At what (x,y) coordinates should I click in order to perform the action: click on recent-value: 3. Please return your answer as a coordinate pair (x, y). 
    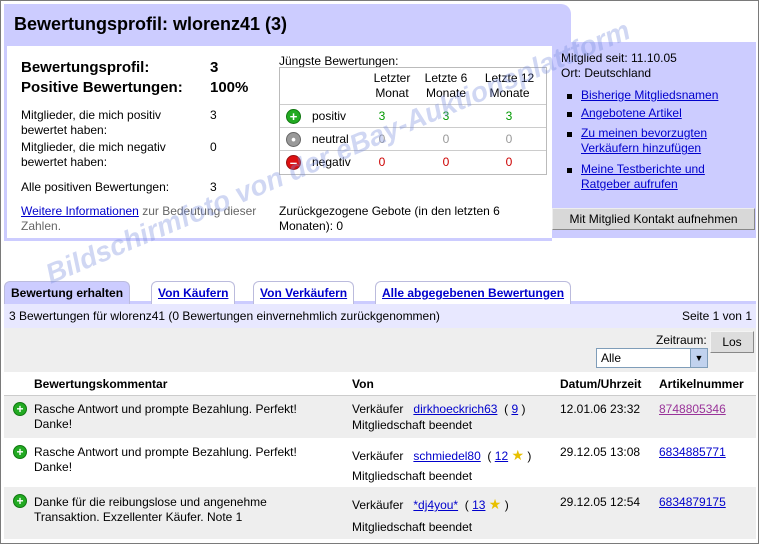
    Looking at the image, I should click on (509, 116).